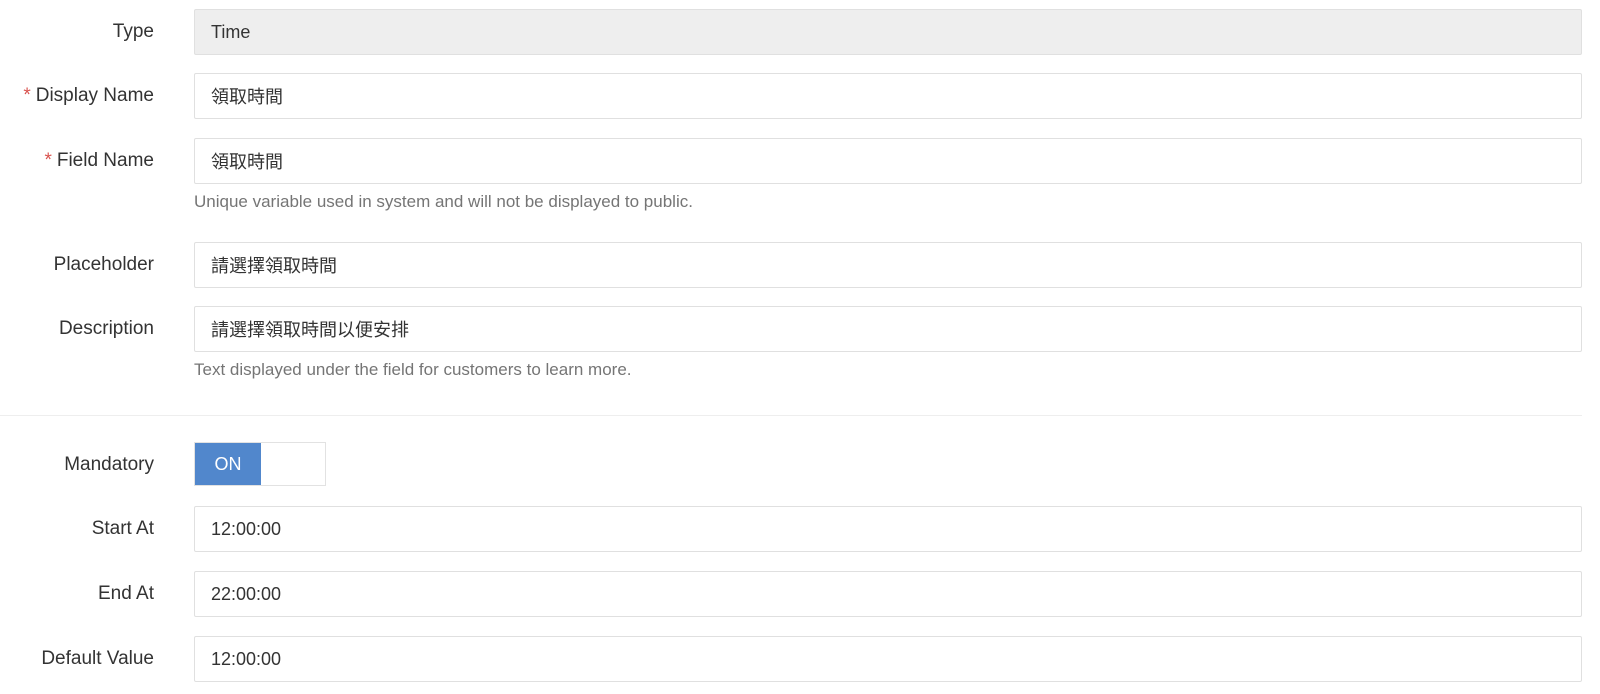 The width and height of the screenshot is (1600, 694). I want to click on description-label: Description, so click(106, 328).